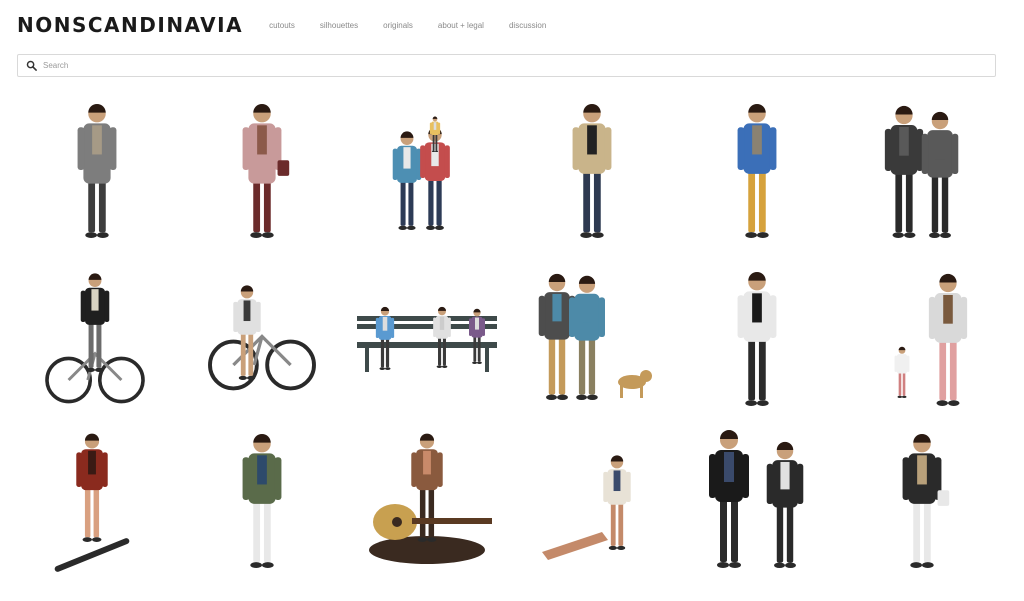 The width and height of the screenshot is (1024, 601). I want to click on search-icon, so click(31, 65).